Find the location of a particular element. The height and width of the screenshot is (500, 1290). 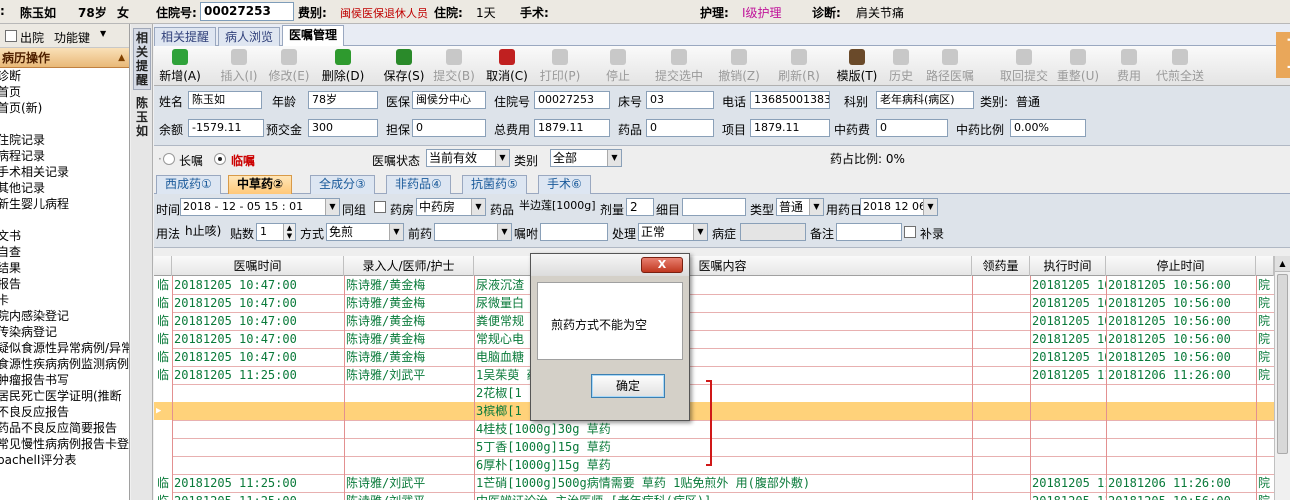

emr-menu-item: 常见慢性病病例报告卡登 is located at coordinates (64, 444).